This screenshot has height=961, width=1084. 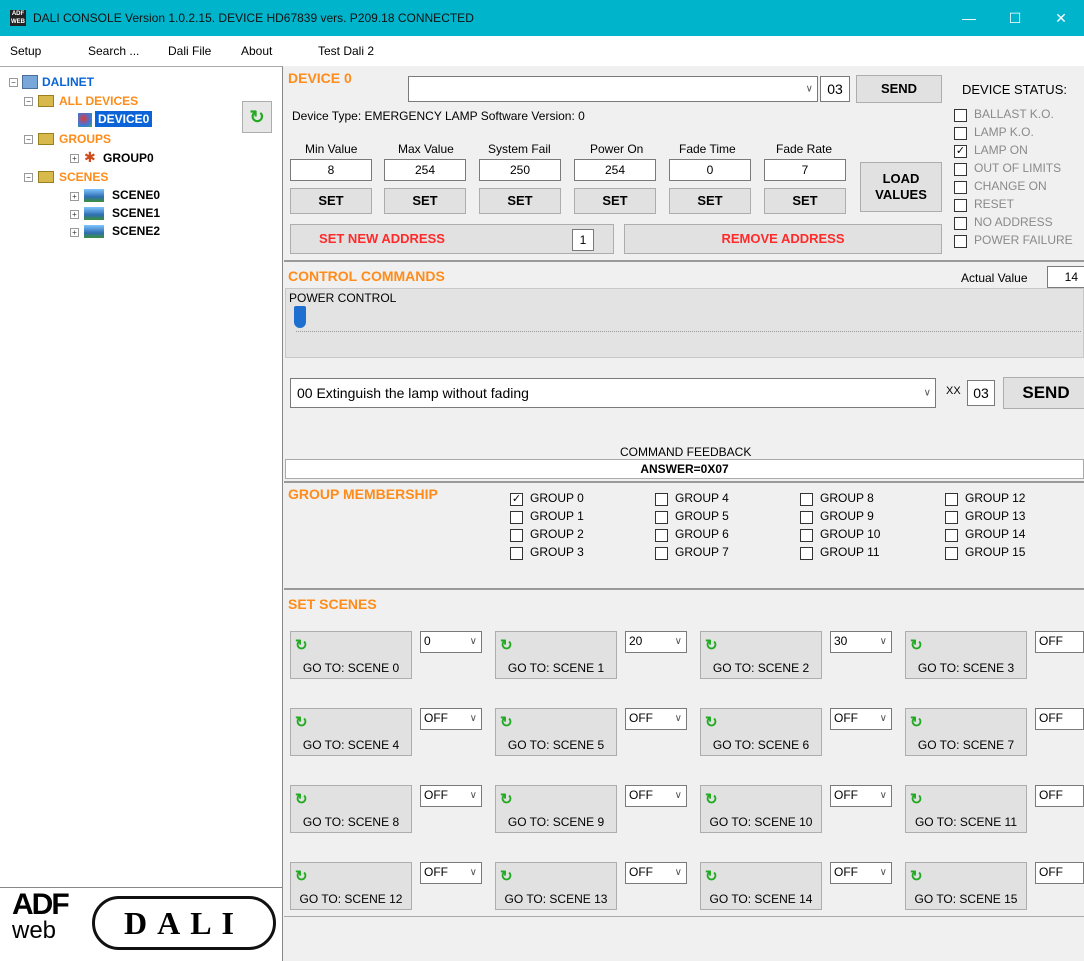 I want to click on scene-button: ↻ GO TO: SCENE 6, so click(x=761, y=732).